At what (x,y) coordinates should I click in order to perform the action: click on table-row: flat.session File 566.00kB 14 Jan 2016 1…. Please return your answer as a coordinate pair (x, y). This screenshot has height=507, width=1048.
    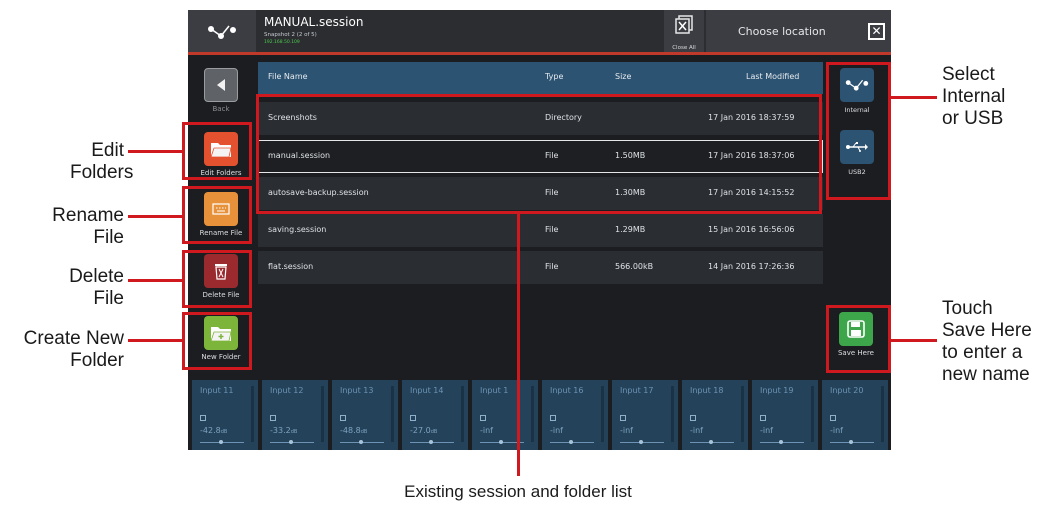
    Looking at the image, I should click on (540, 267).